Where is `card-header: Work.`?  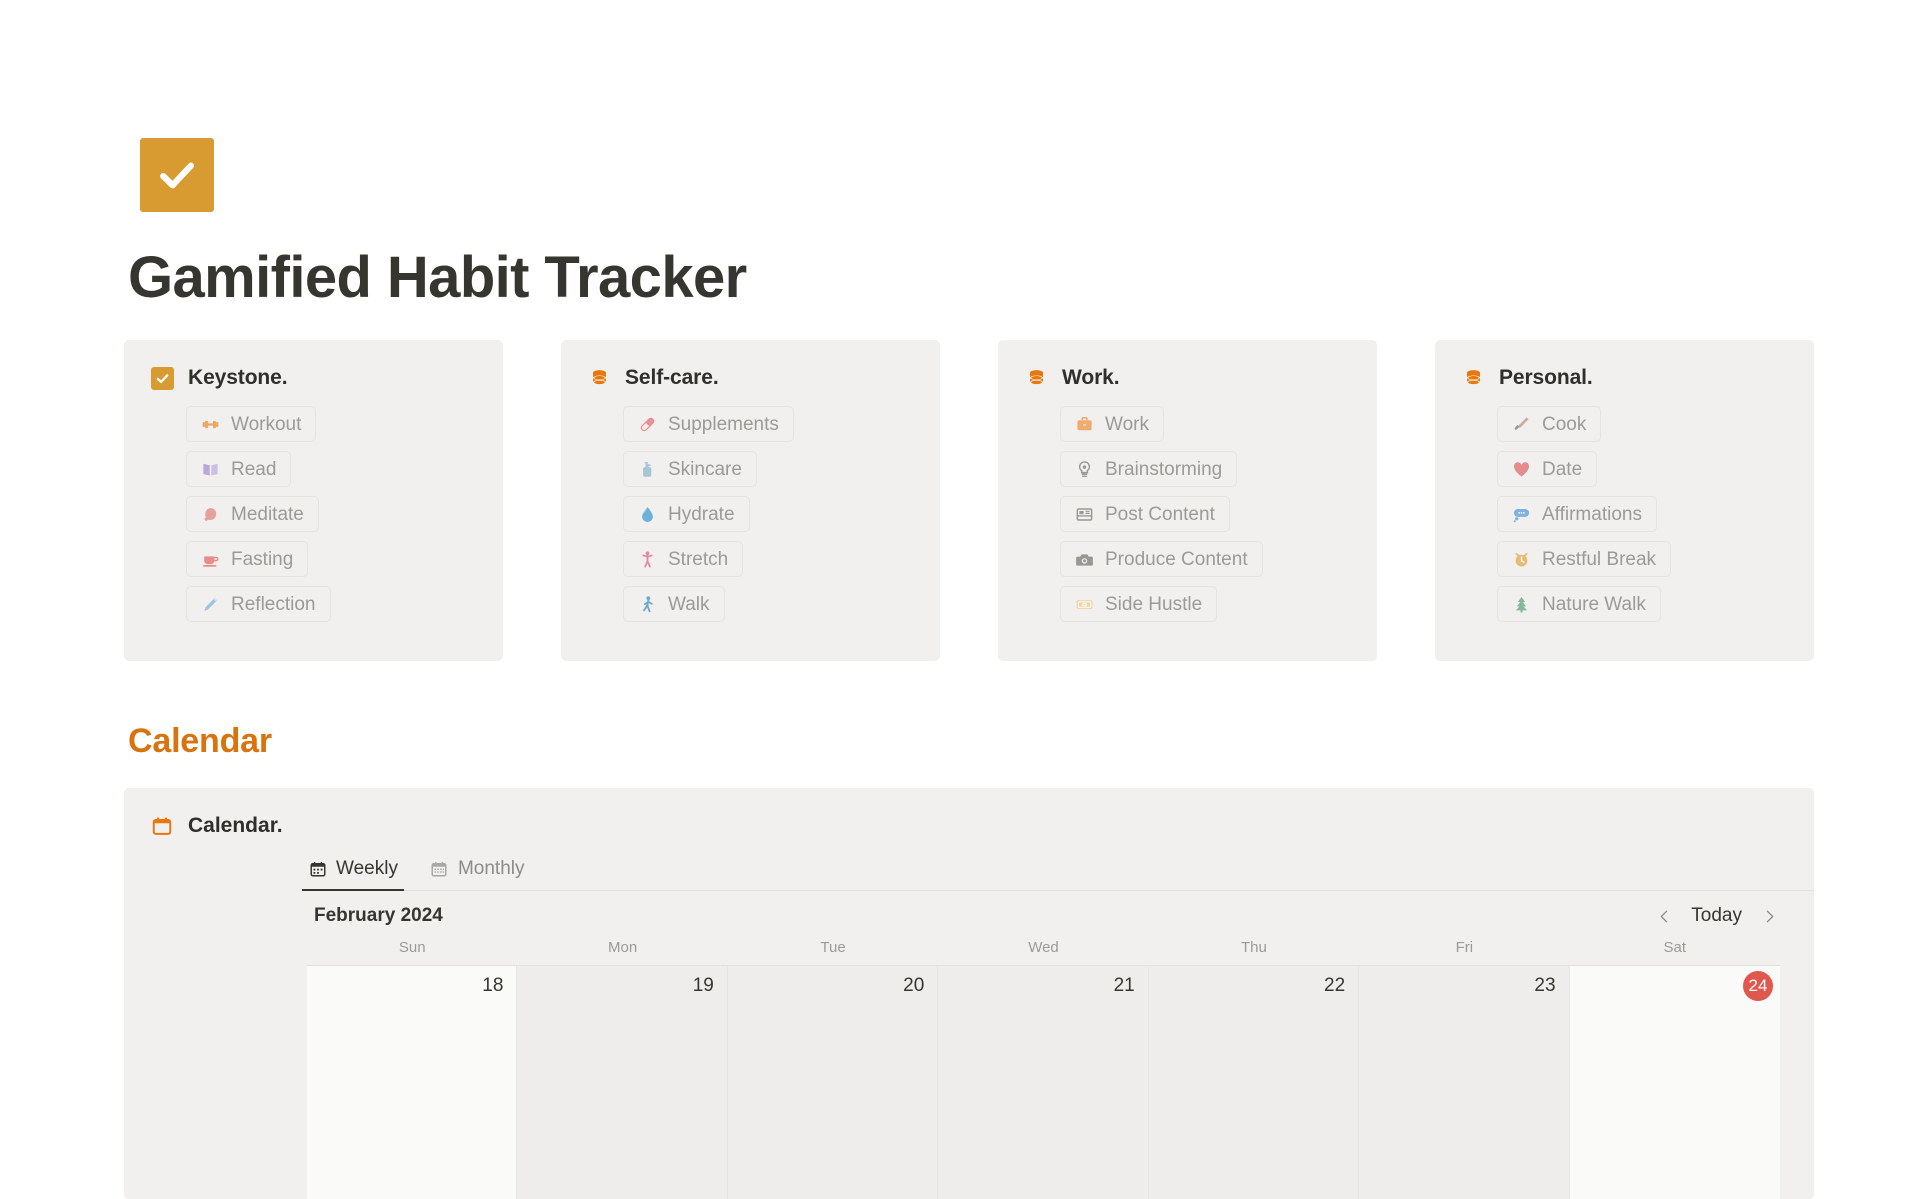
card-header: Work. is located at coordinates (1187, 382).